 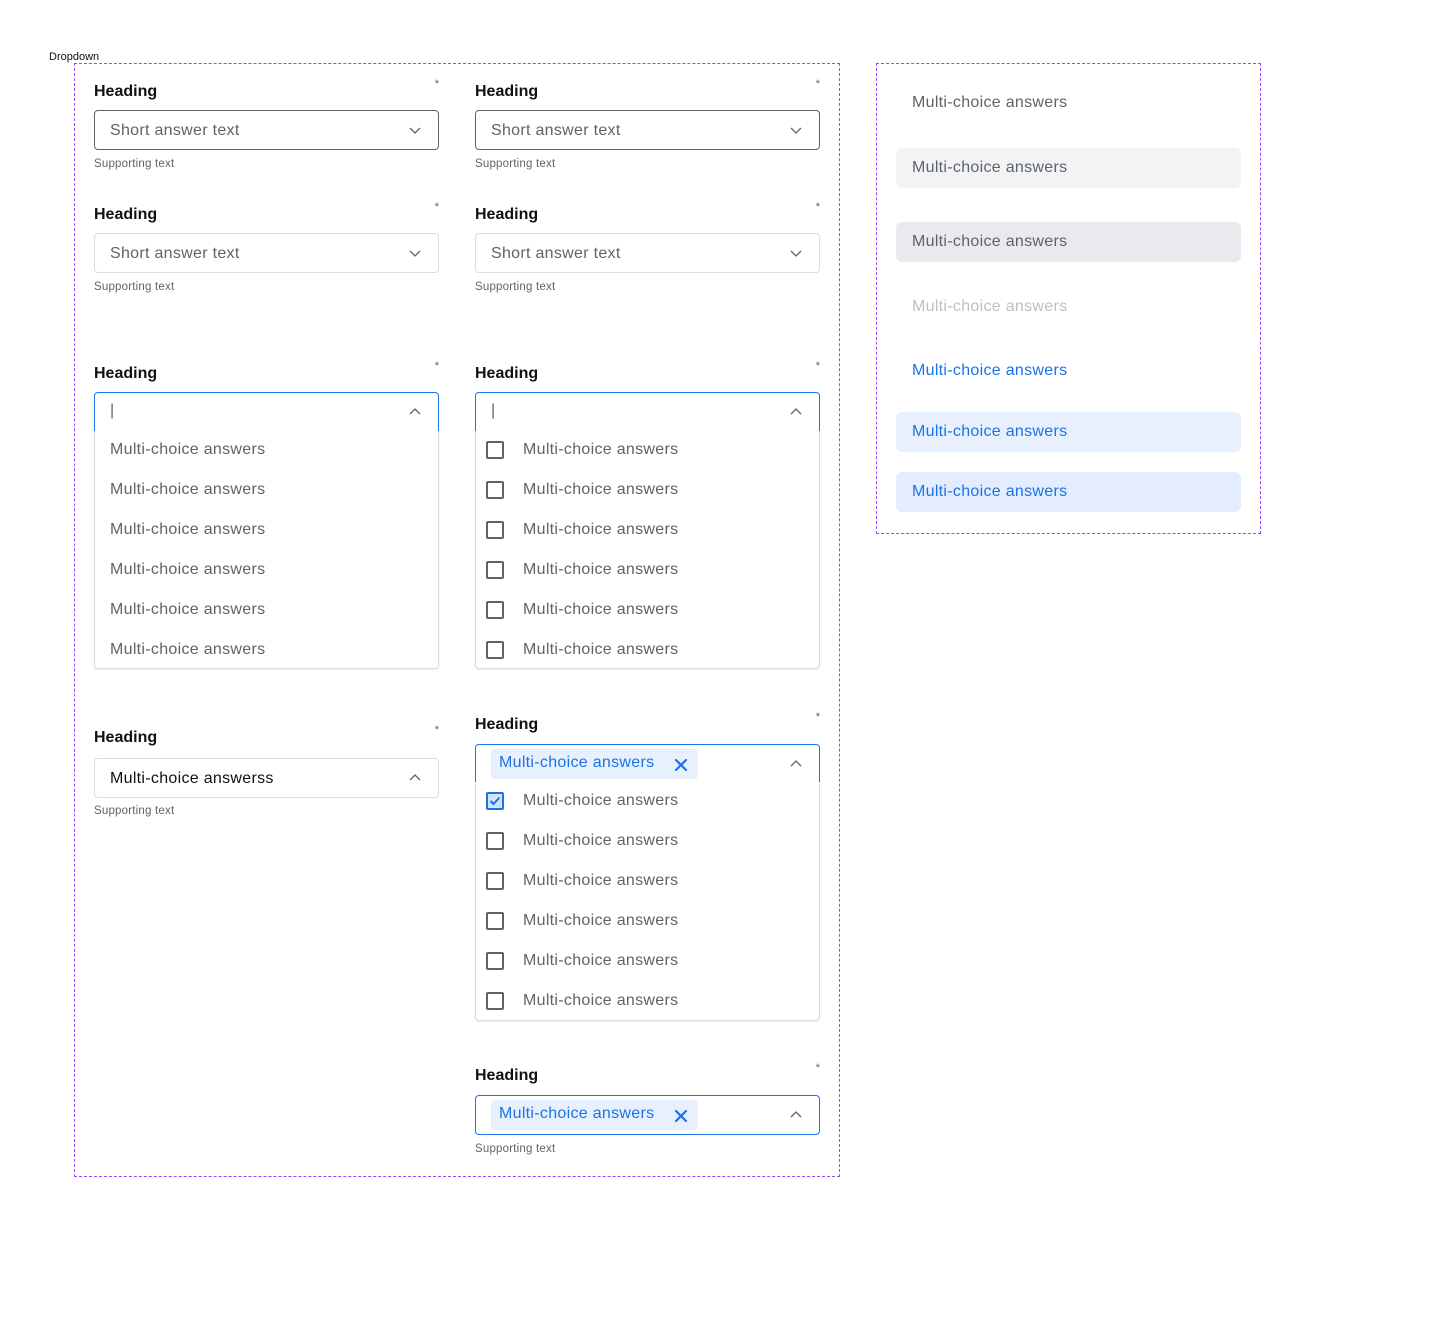 I want to click on option-state-default: Multi-choice answers, so click(x=1068, y=103).